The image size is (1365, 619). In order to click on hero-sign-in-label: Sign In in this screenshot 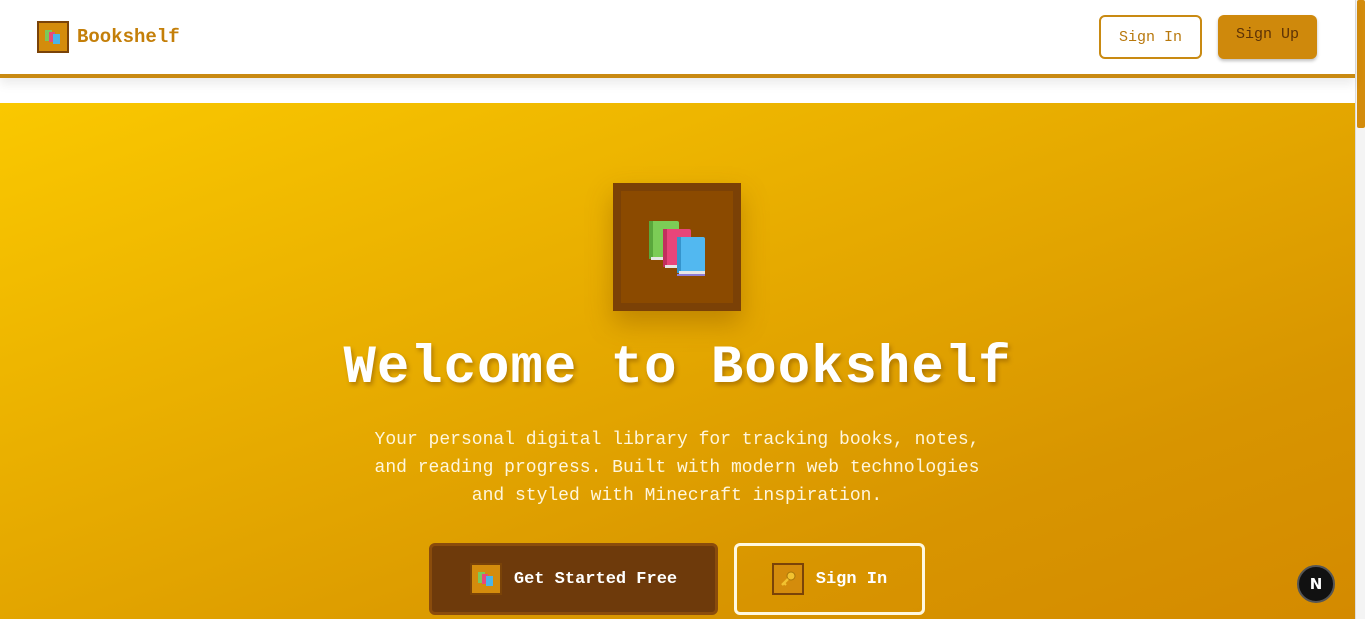, I will do `click(851, 579)`.